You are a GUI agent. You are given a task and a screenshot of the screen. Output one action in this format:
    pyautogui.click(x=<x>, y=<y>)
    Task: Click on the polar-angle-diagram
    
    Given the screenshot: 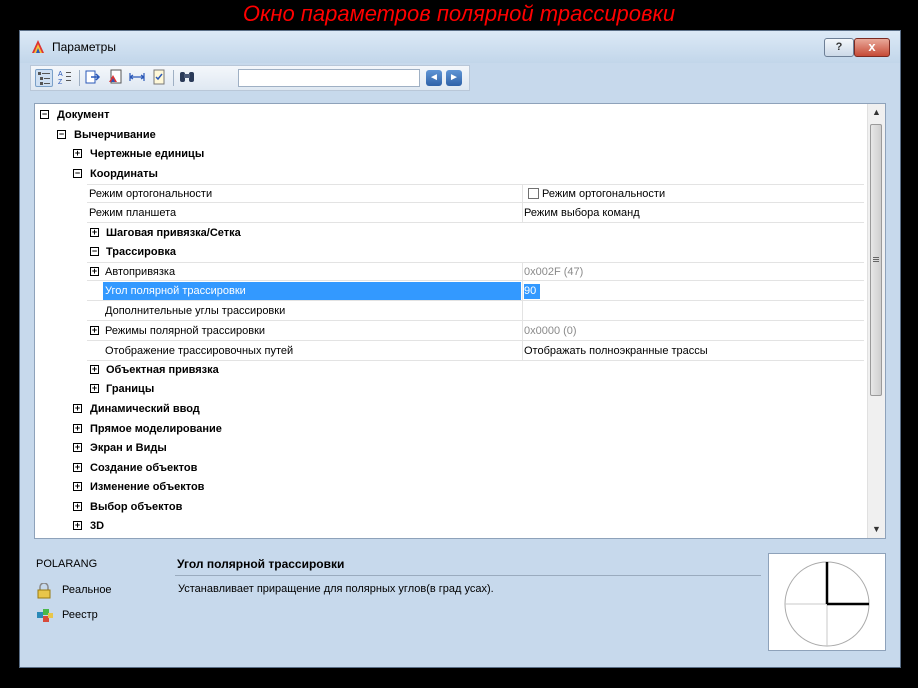 What is the action you would take?
    pyautogui.click(x=827, y=604)
    